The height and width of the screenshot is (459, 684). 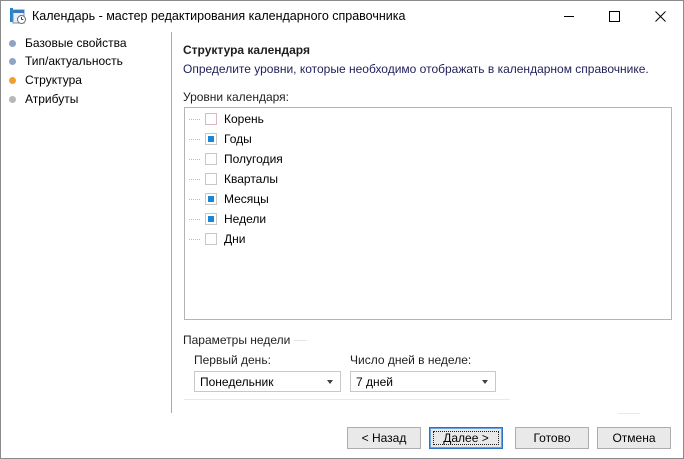 What do you see at coordinates (18, 16) in the screenshot?
I see `calendar-wizard-icon` at bounding box center [18, 16].